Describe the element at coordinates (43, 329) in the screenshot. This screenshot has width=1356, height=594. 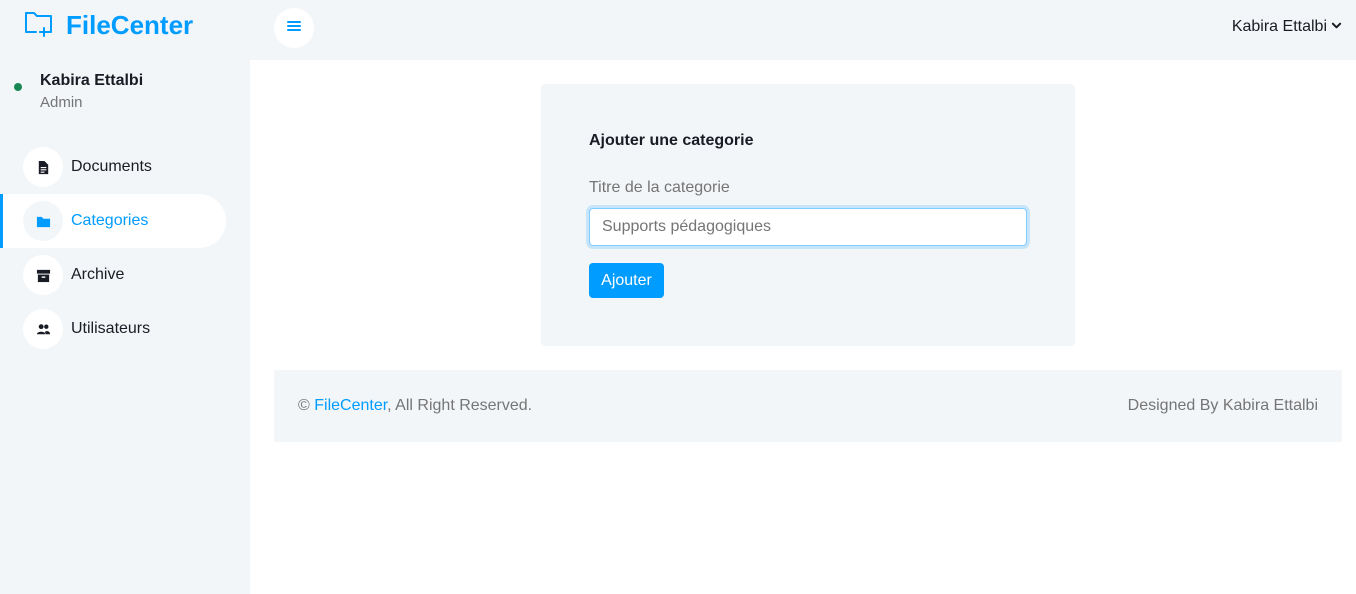
I see `users-icon` at that location.